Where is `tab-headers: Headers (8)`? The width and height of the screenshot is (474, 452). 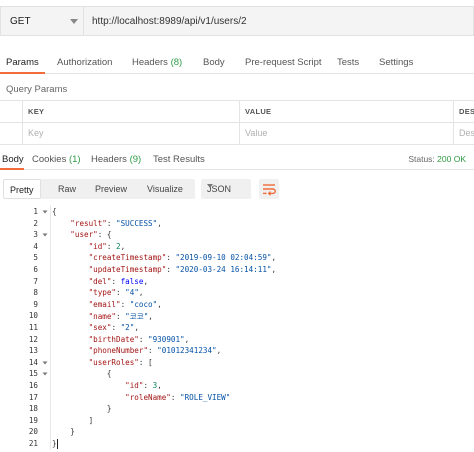
tab-headers: Headers (8) is located at coordinates (157, 62).